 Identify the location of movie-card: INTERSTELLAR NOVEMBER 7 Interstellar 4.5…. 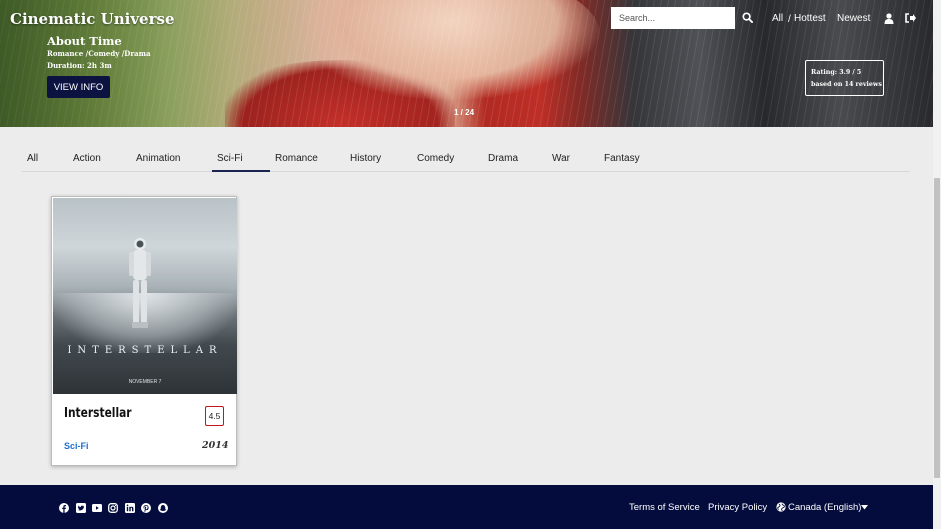
(144, 331).